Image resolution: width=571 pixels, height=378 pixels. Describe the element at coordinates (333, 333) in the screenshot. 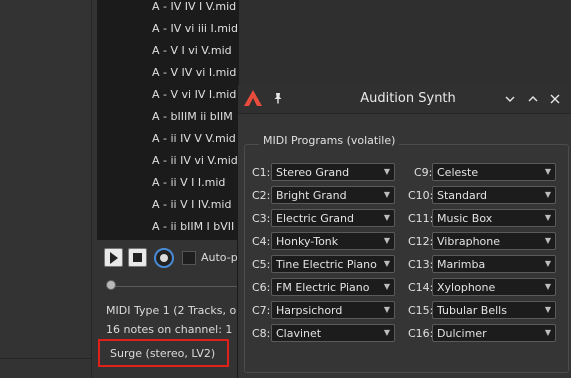

I see `program-select-c8: Clavinet ▼` at that location.